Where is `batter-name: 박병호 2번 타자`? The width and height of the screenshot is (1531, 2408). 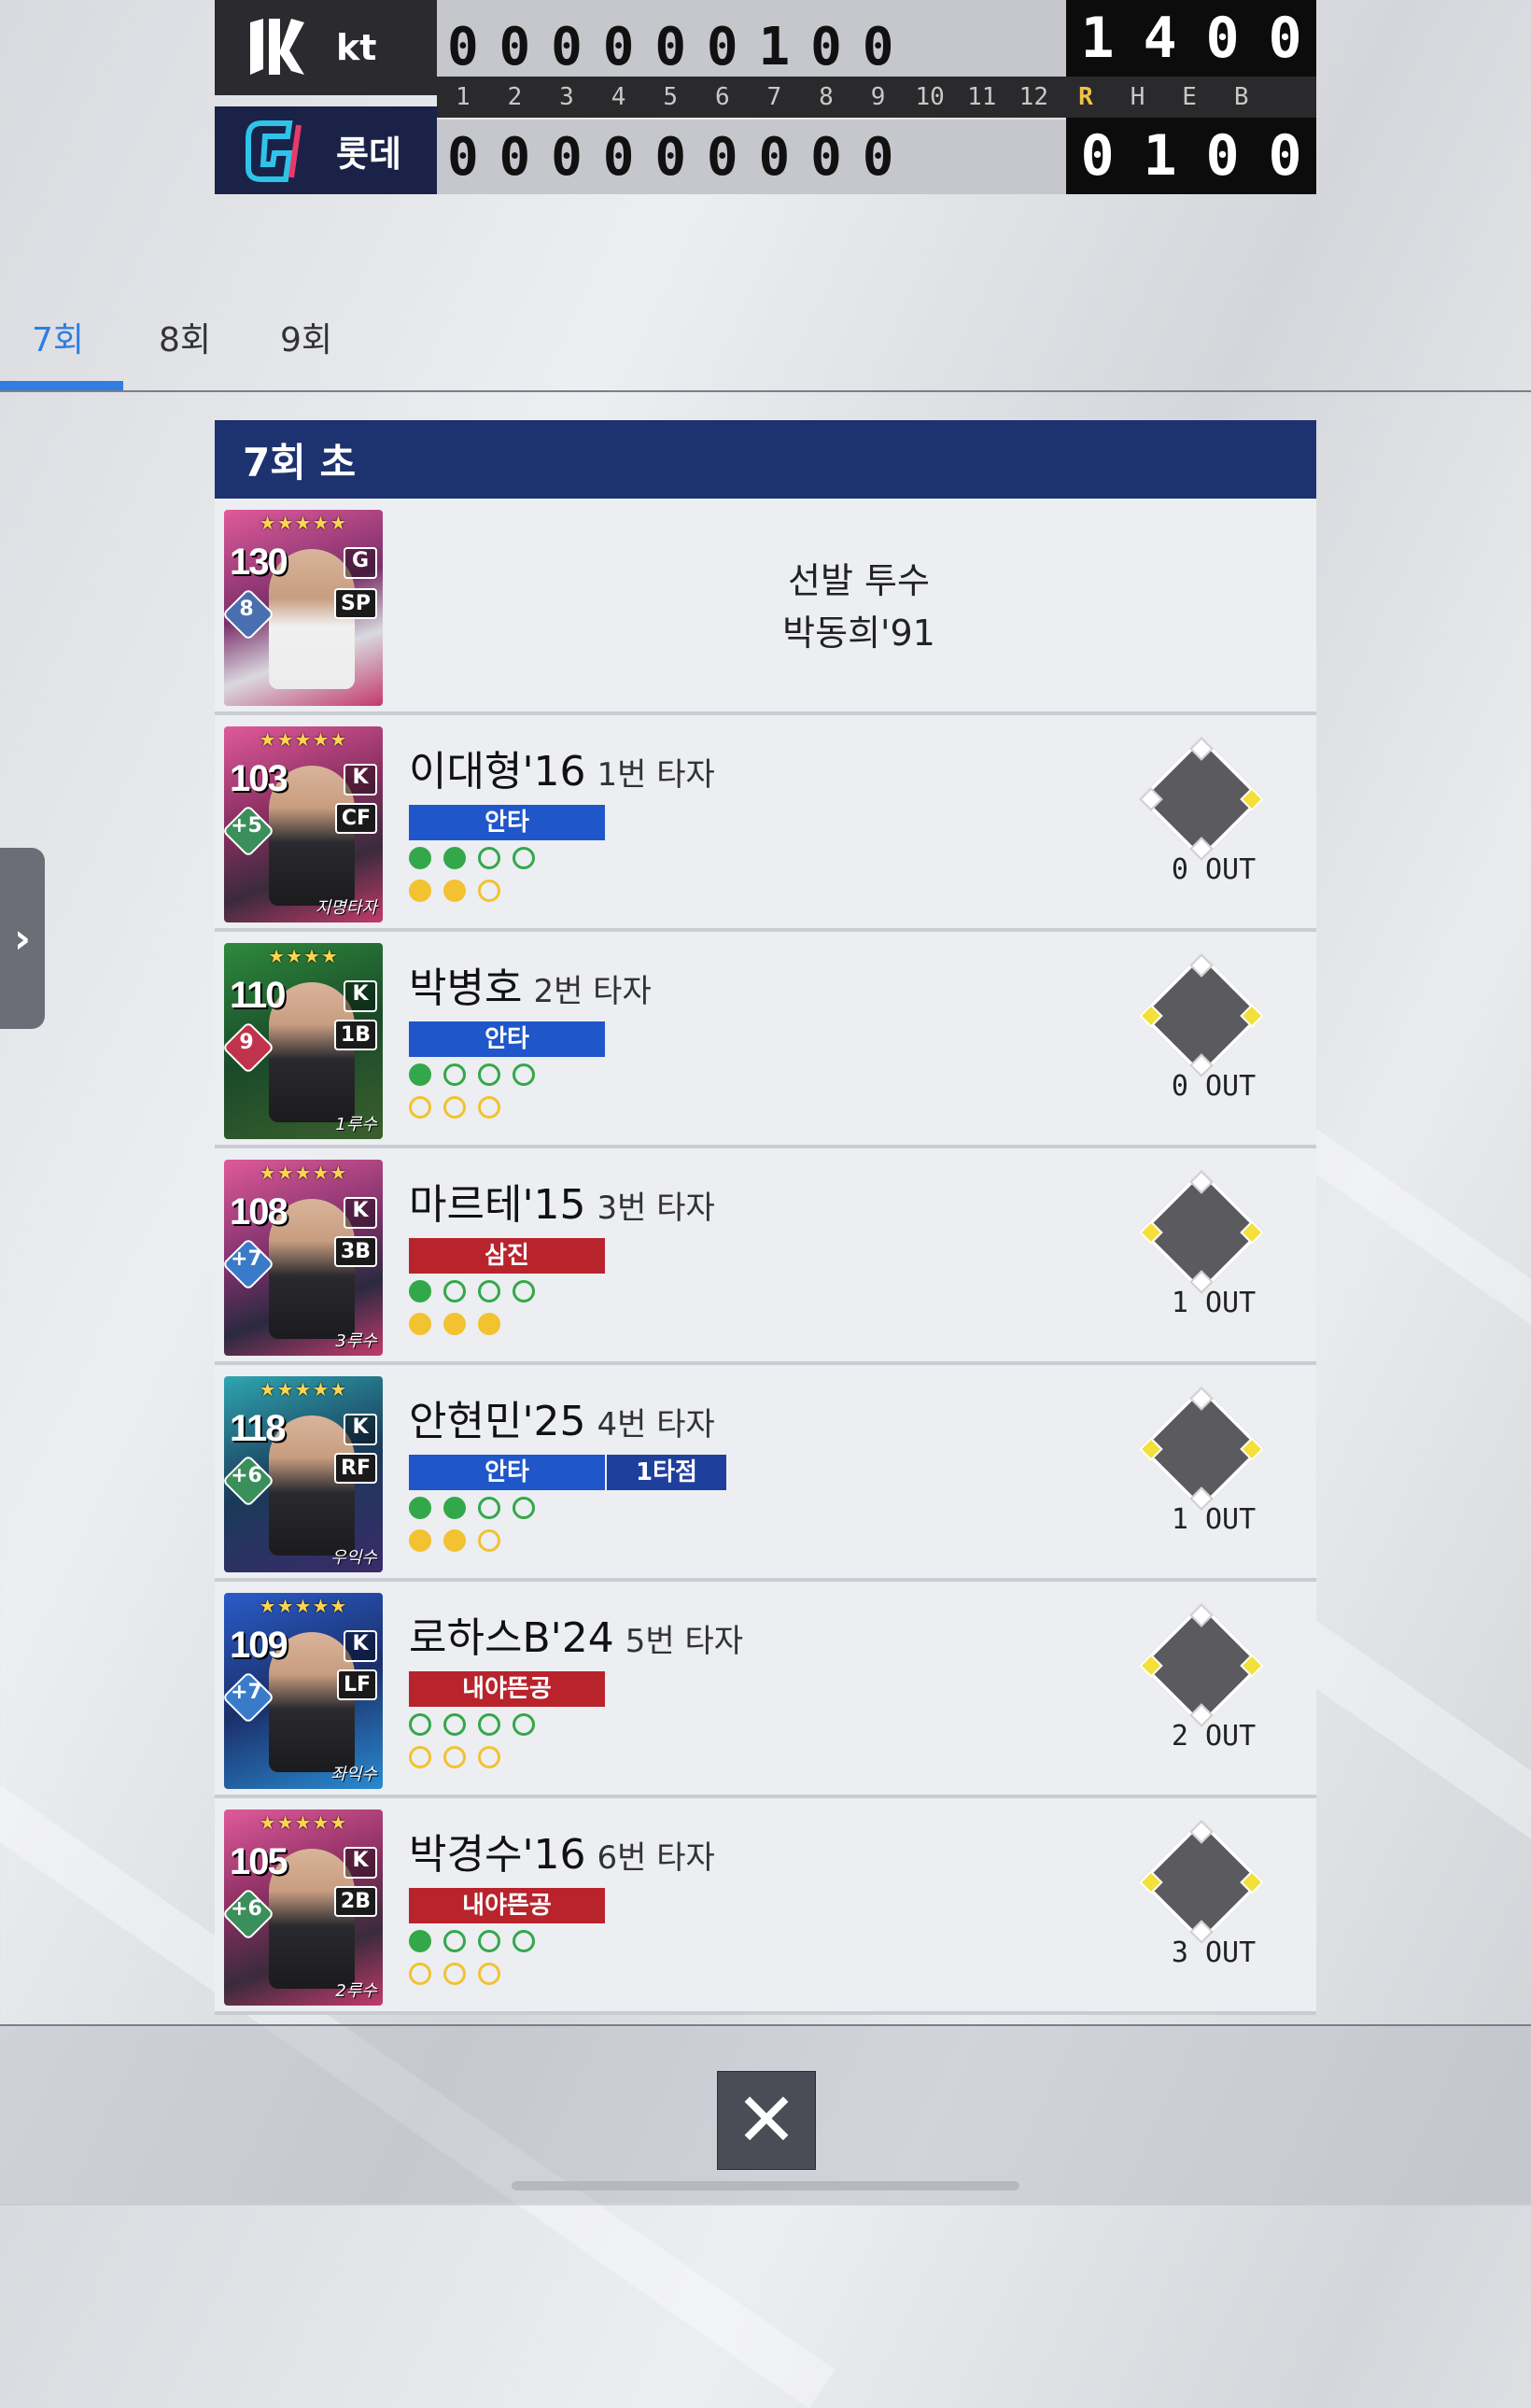
batter-name: 박병호 2번 타자 is located at coordinates (530, 984).